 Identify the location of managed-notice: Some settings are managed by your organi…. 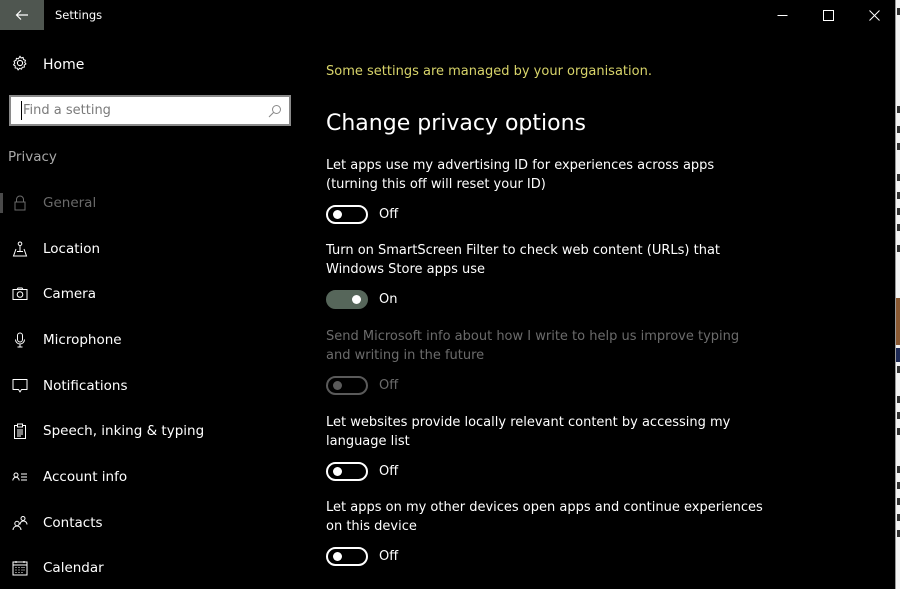
(489, 71).